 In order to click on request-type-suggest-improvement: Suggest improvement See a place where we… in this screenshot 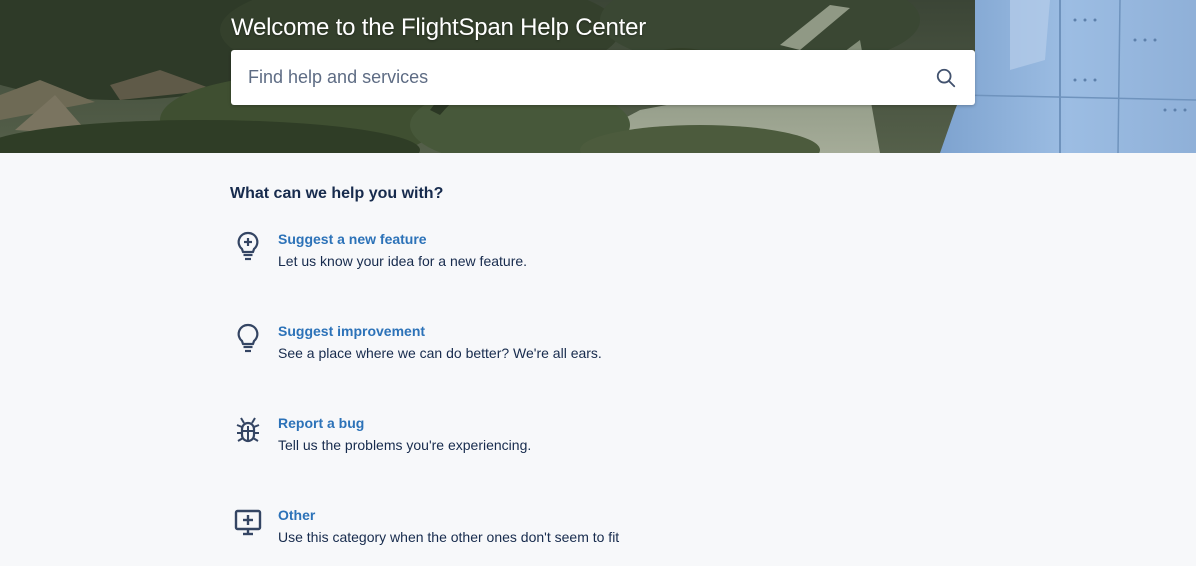, I will do `click(580, 352)`.